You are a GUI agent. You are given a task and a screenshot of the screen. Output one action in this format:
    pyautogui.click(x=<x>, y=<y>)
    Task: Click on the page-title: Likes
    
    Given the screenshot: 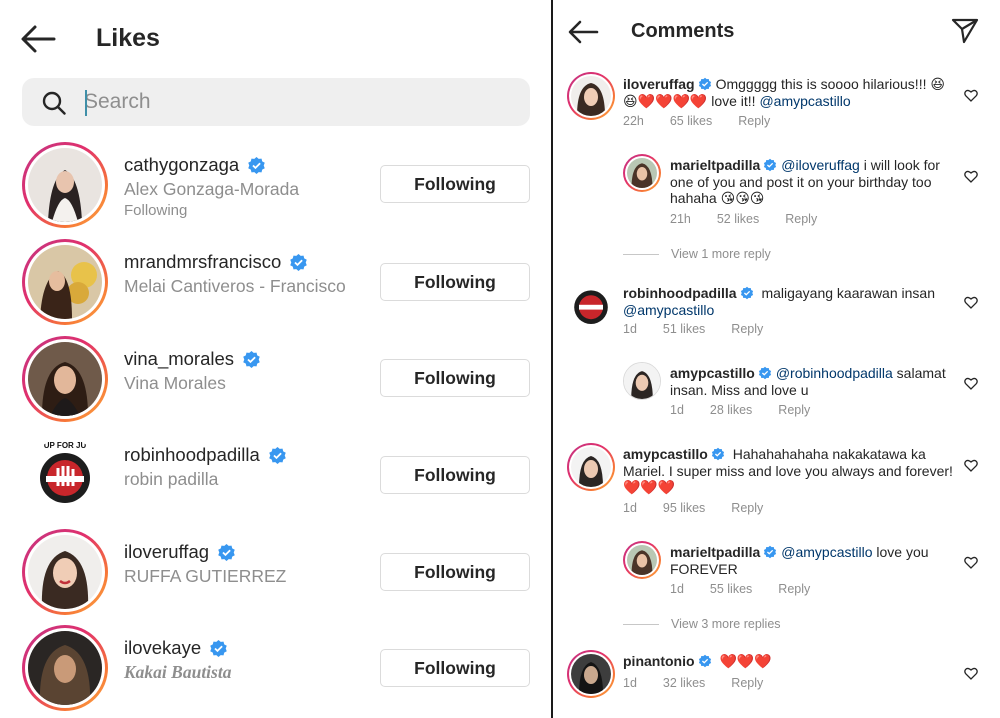 What is the action you would take?
    pyautogui.click(x=128, y=38)
    